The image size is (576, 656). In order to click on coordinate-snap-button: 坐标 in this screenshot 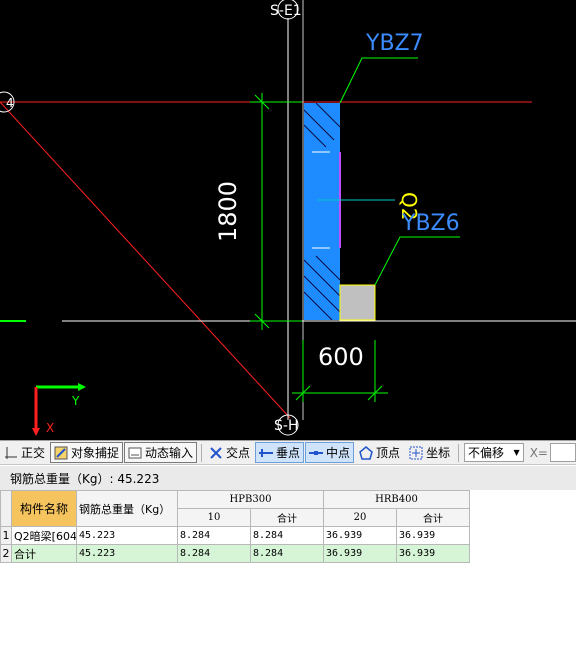, I will do `click(429, 452)`.